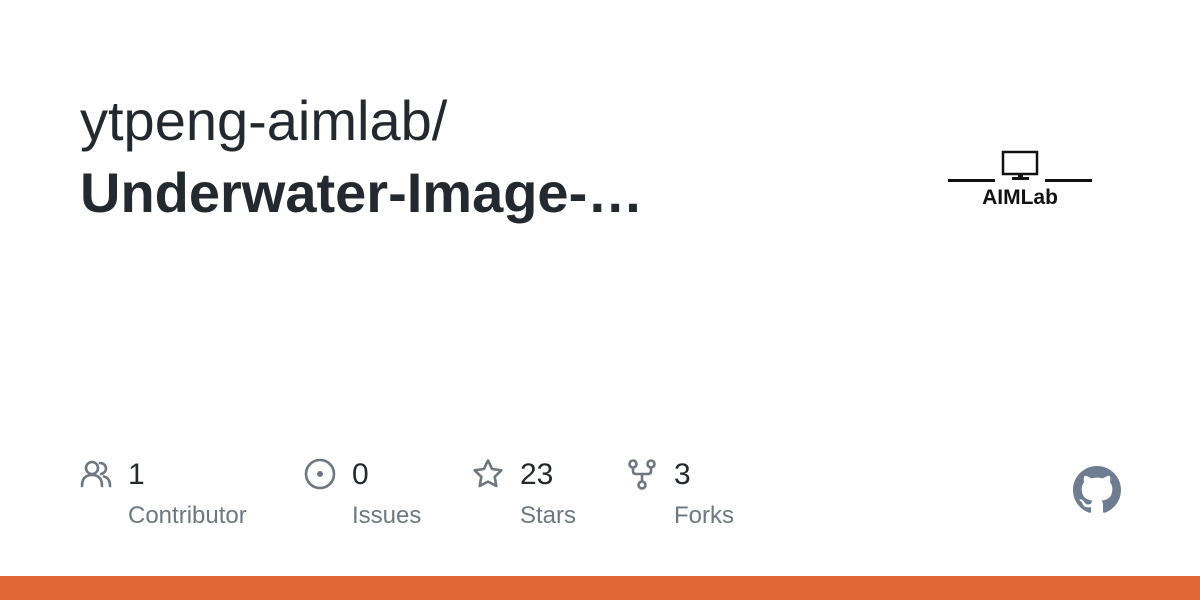  I want to click on org-logo: AIMLab, so click(1020, 181).